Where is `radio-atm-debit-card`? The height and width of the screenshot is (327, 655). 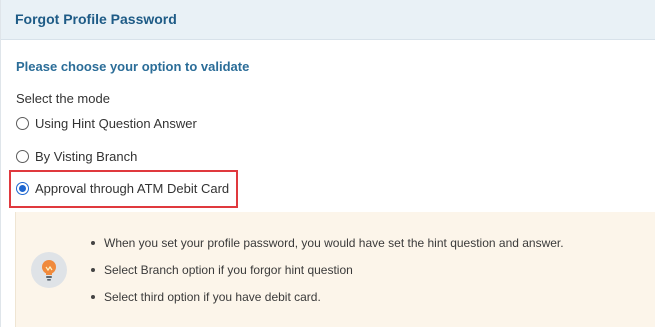 radio-atm-debit-card is located at coordinates (22, 188).